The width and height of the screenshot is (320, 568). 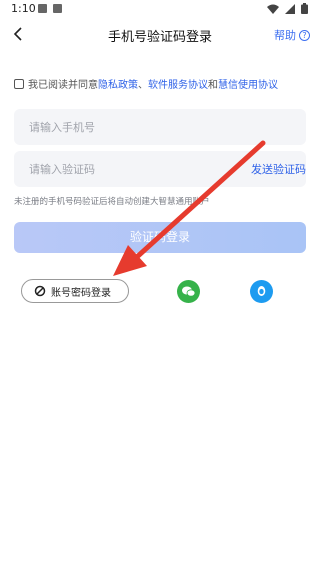 I want to click on usage-agreement-link: 慧信使用协议, so click(x=248, y=83).